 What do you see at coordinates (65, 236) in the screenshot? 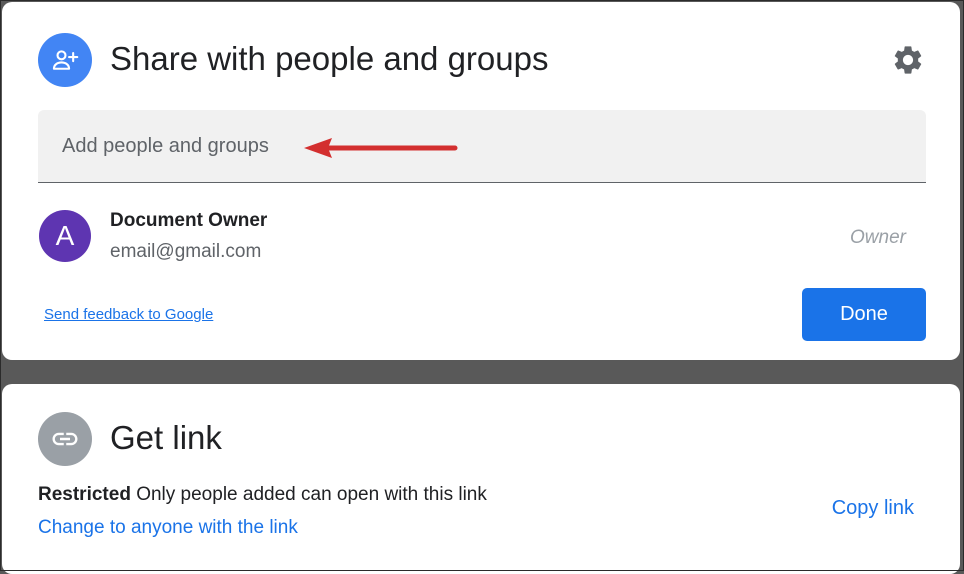
I see `avatar: A` at bounding box center [65, 236].